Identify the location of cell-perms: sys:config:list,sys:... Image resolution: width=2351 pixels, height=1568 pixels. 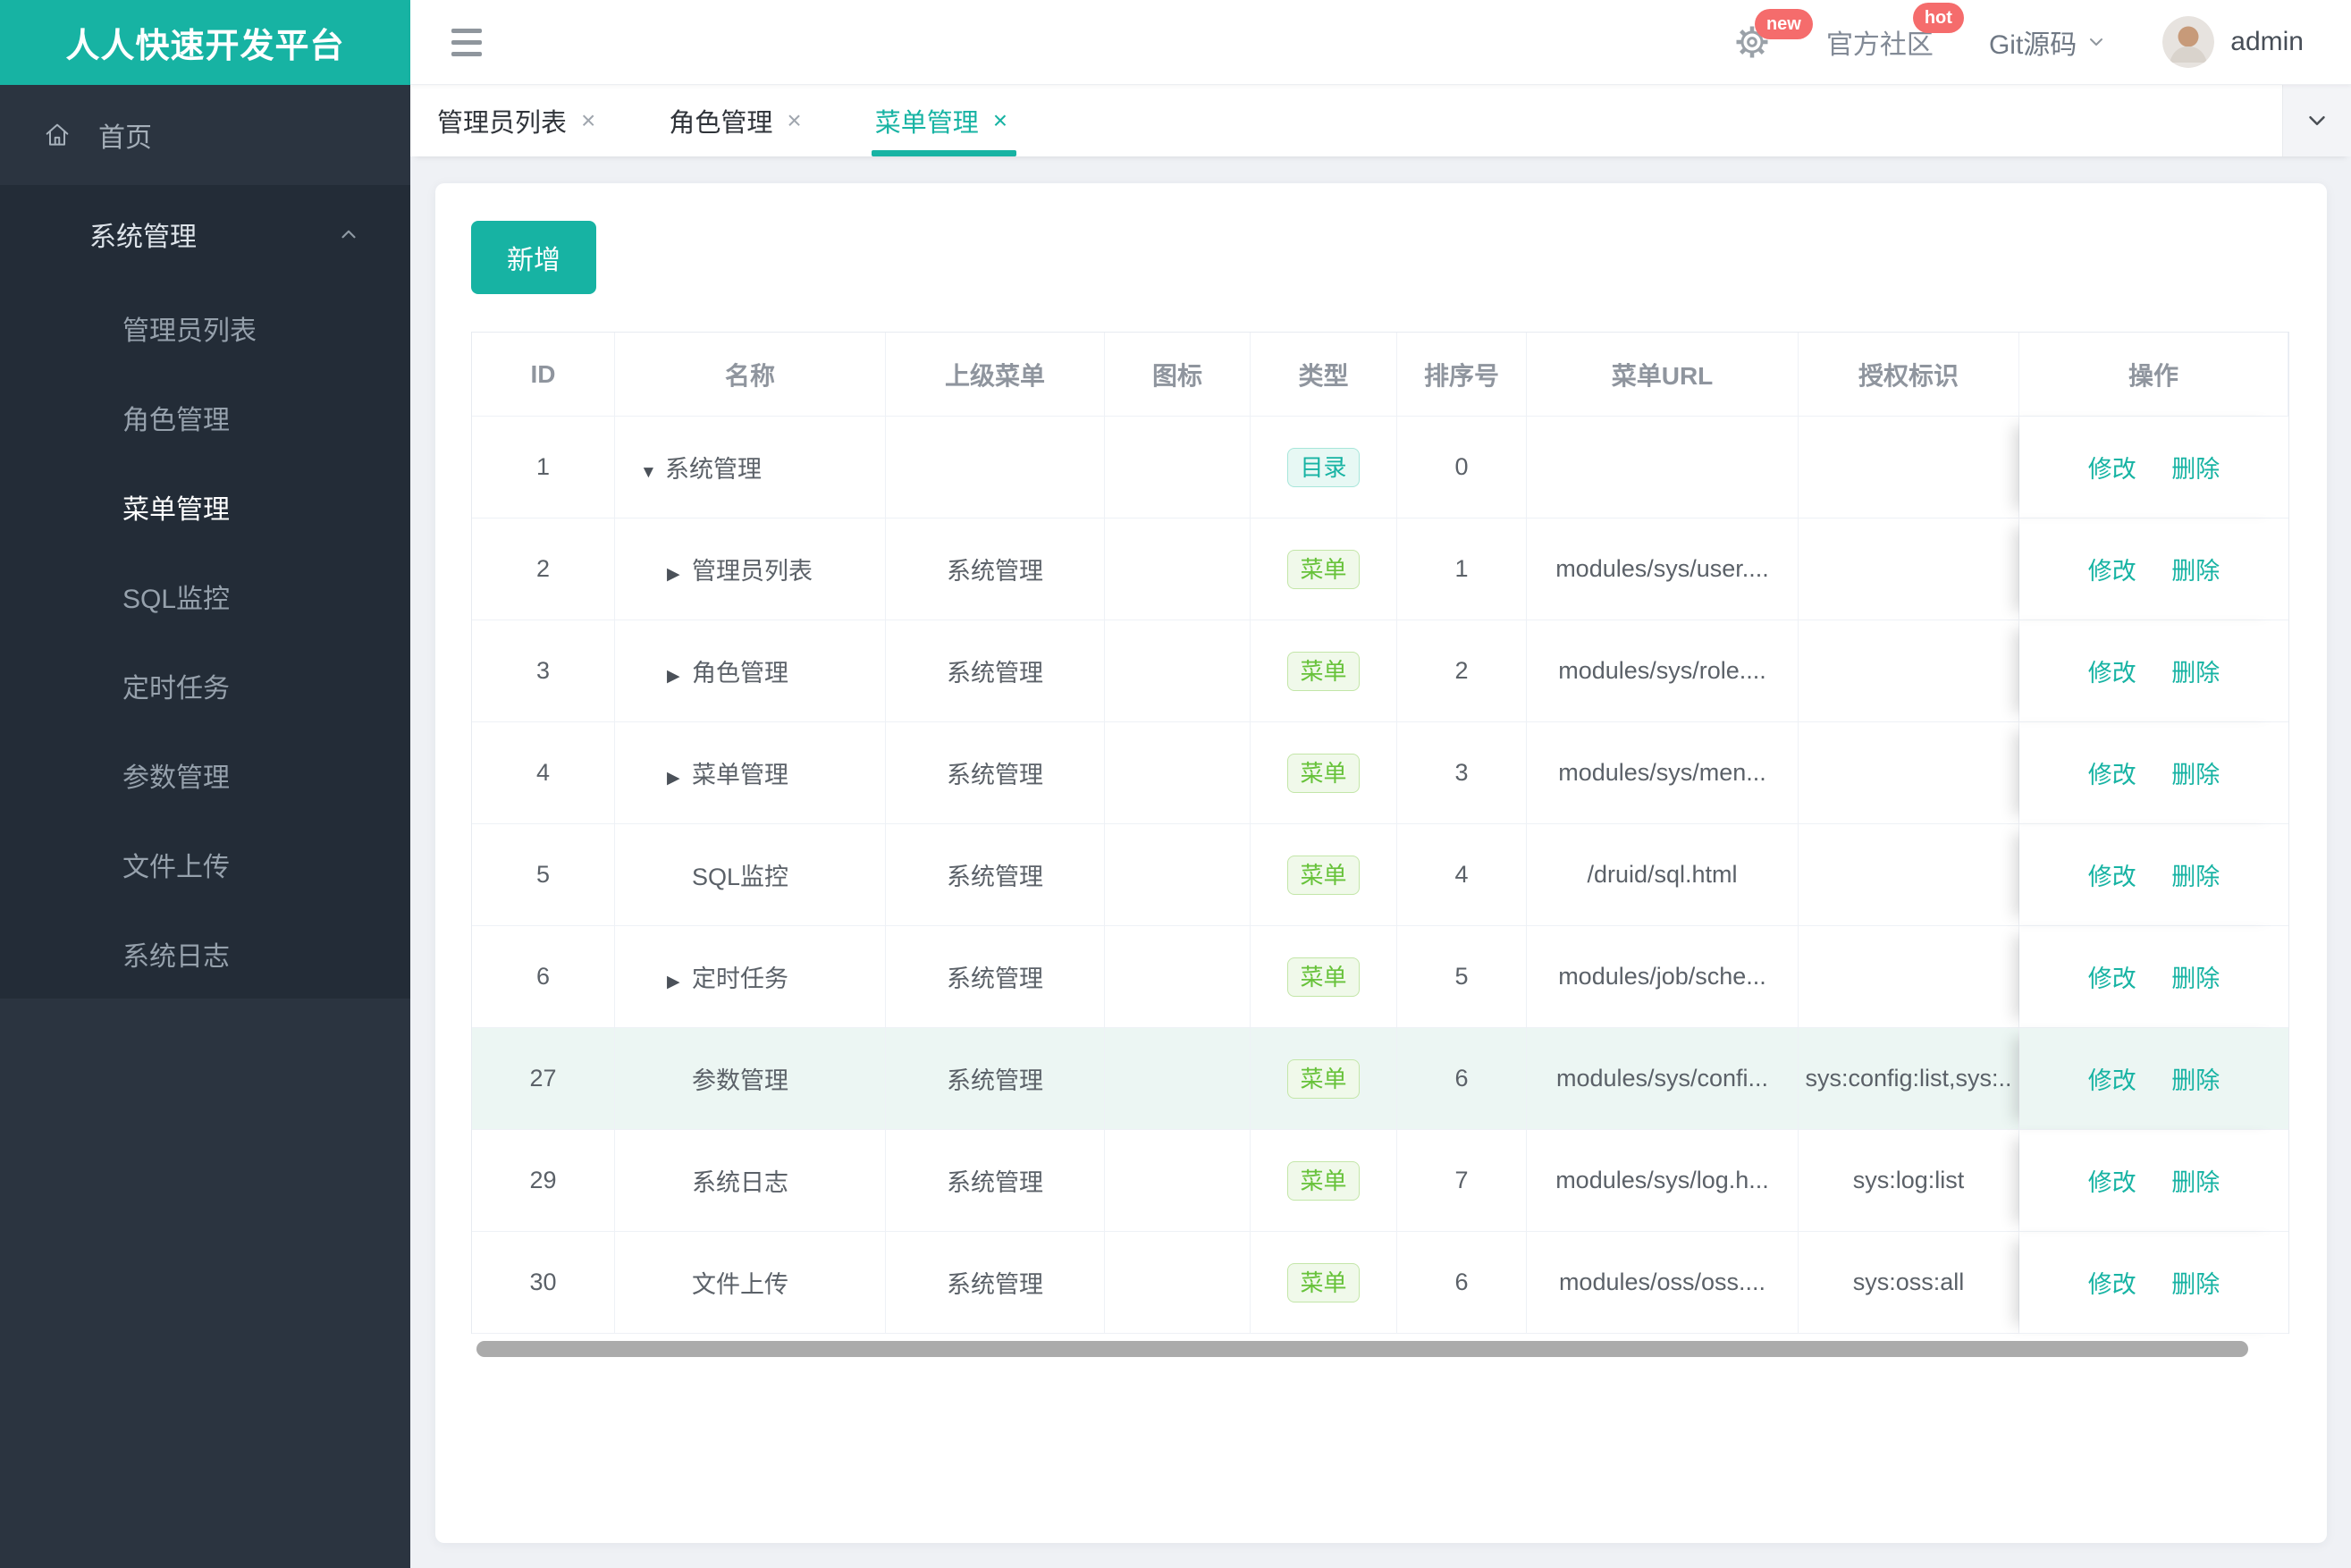
(1909, 1079).